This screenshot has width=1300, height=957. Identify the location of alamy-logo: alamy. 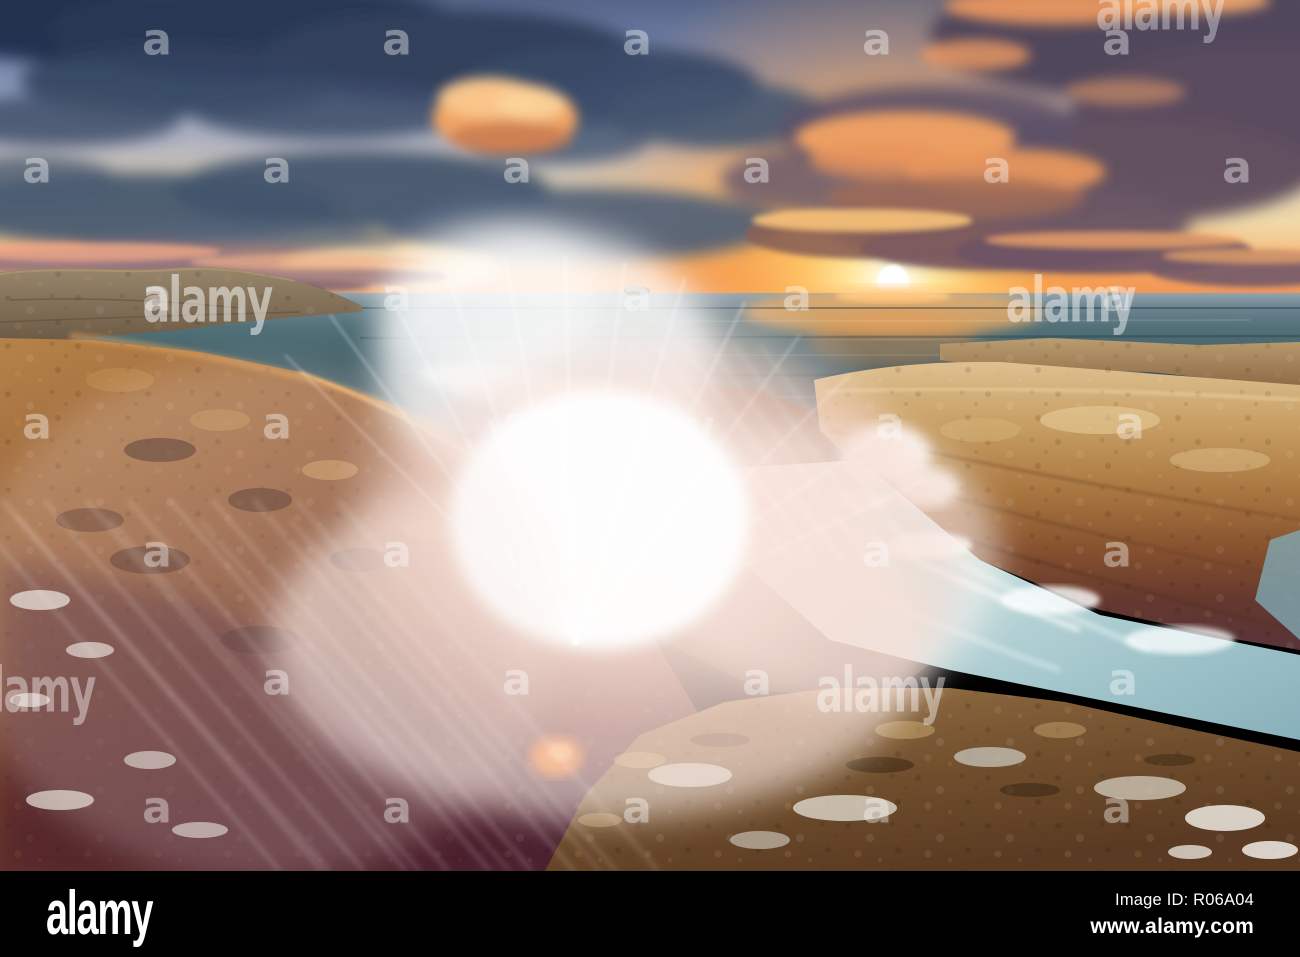
(99, 913).